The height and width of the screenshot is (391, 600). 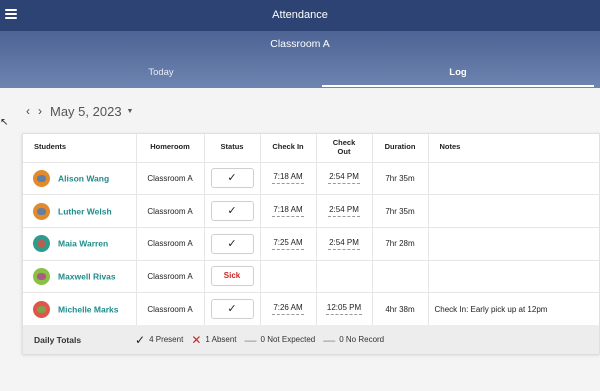 I want to click on status-cell: Sick, so click(x=232, y=277).